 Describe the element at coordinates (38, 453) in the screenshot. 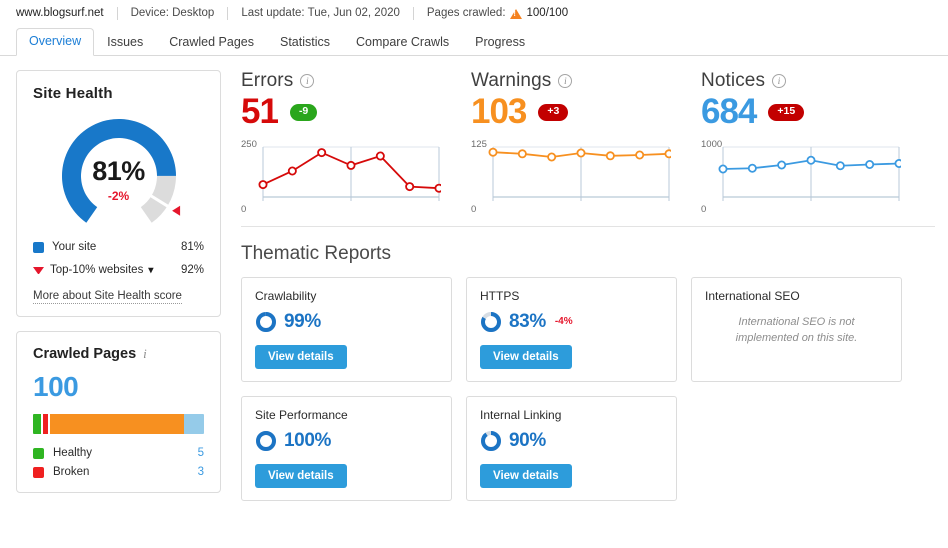

I see `healthy-swatch-icon` at that location.